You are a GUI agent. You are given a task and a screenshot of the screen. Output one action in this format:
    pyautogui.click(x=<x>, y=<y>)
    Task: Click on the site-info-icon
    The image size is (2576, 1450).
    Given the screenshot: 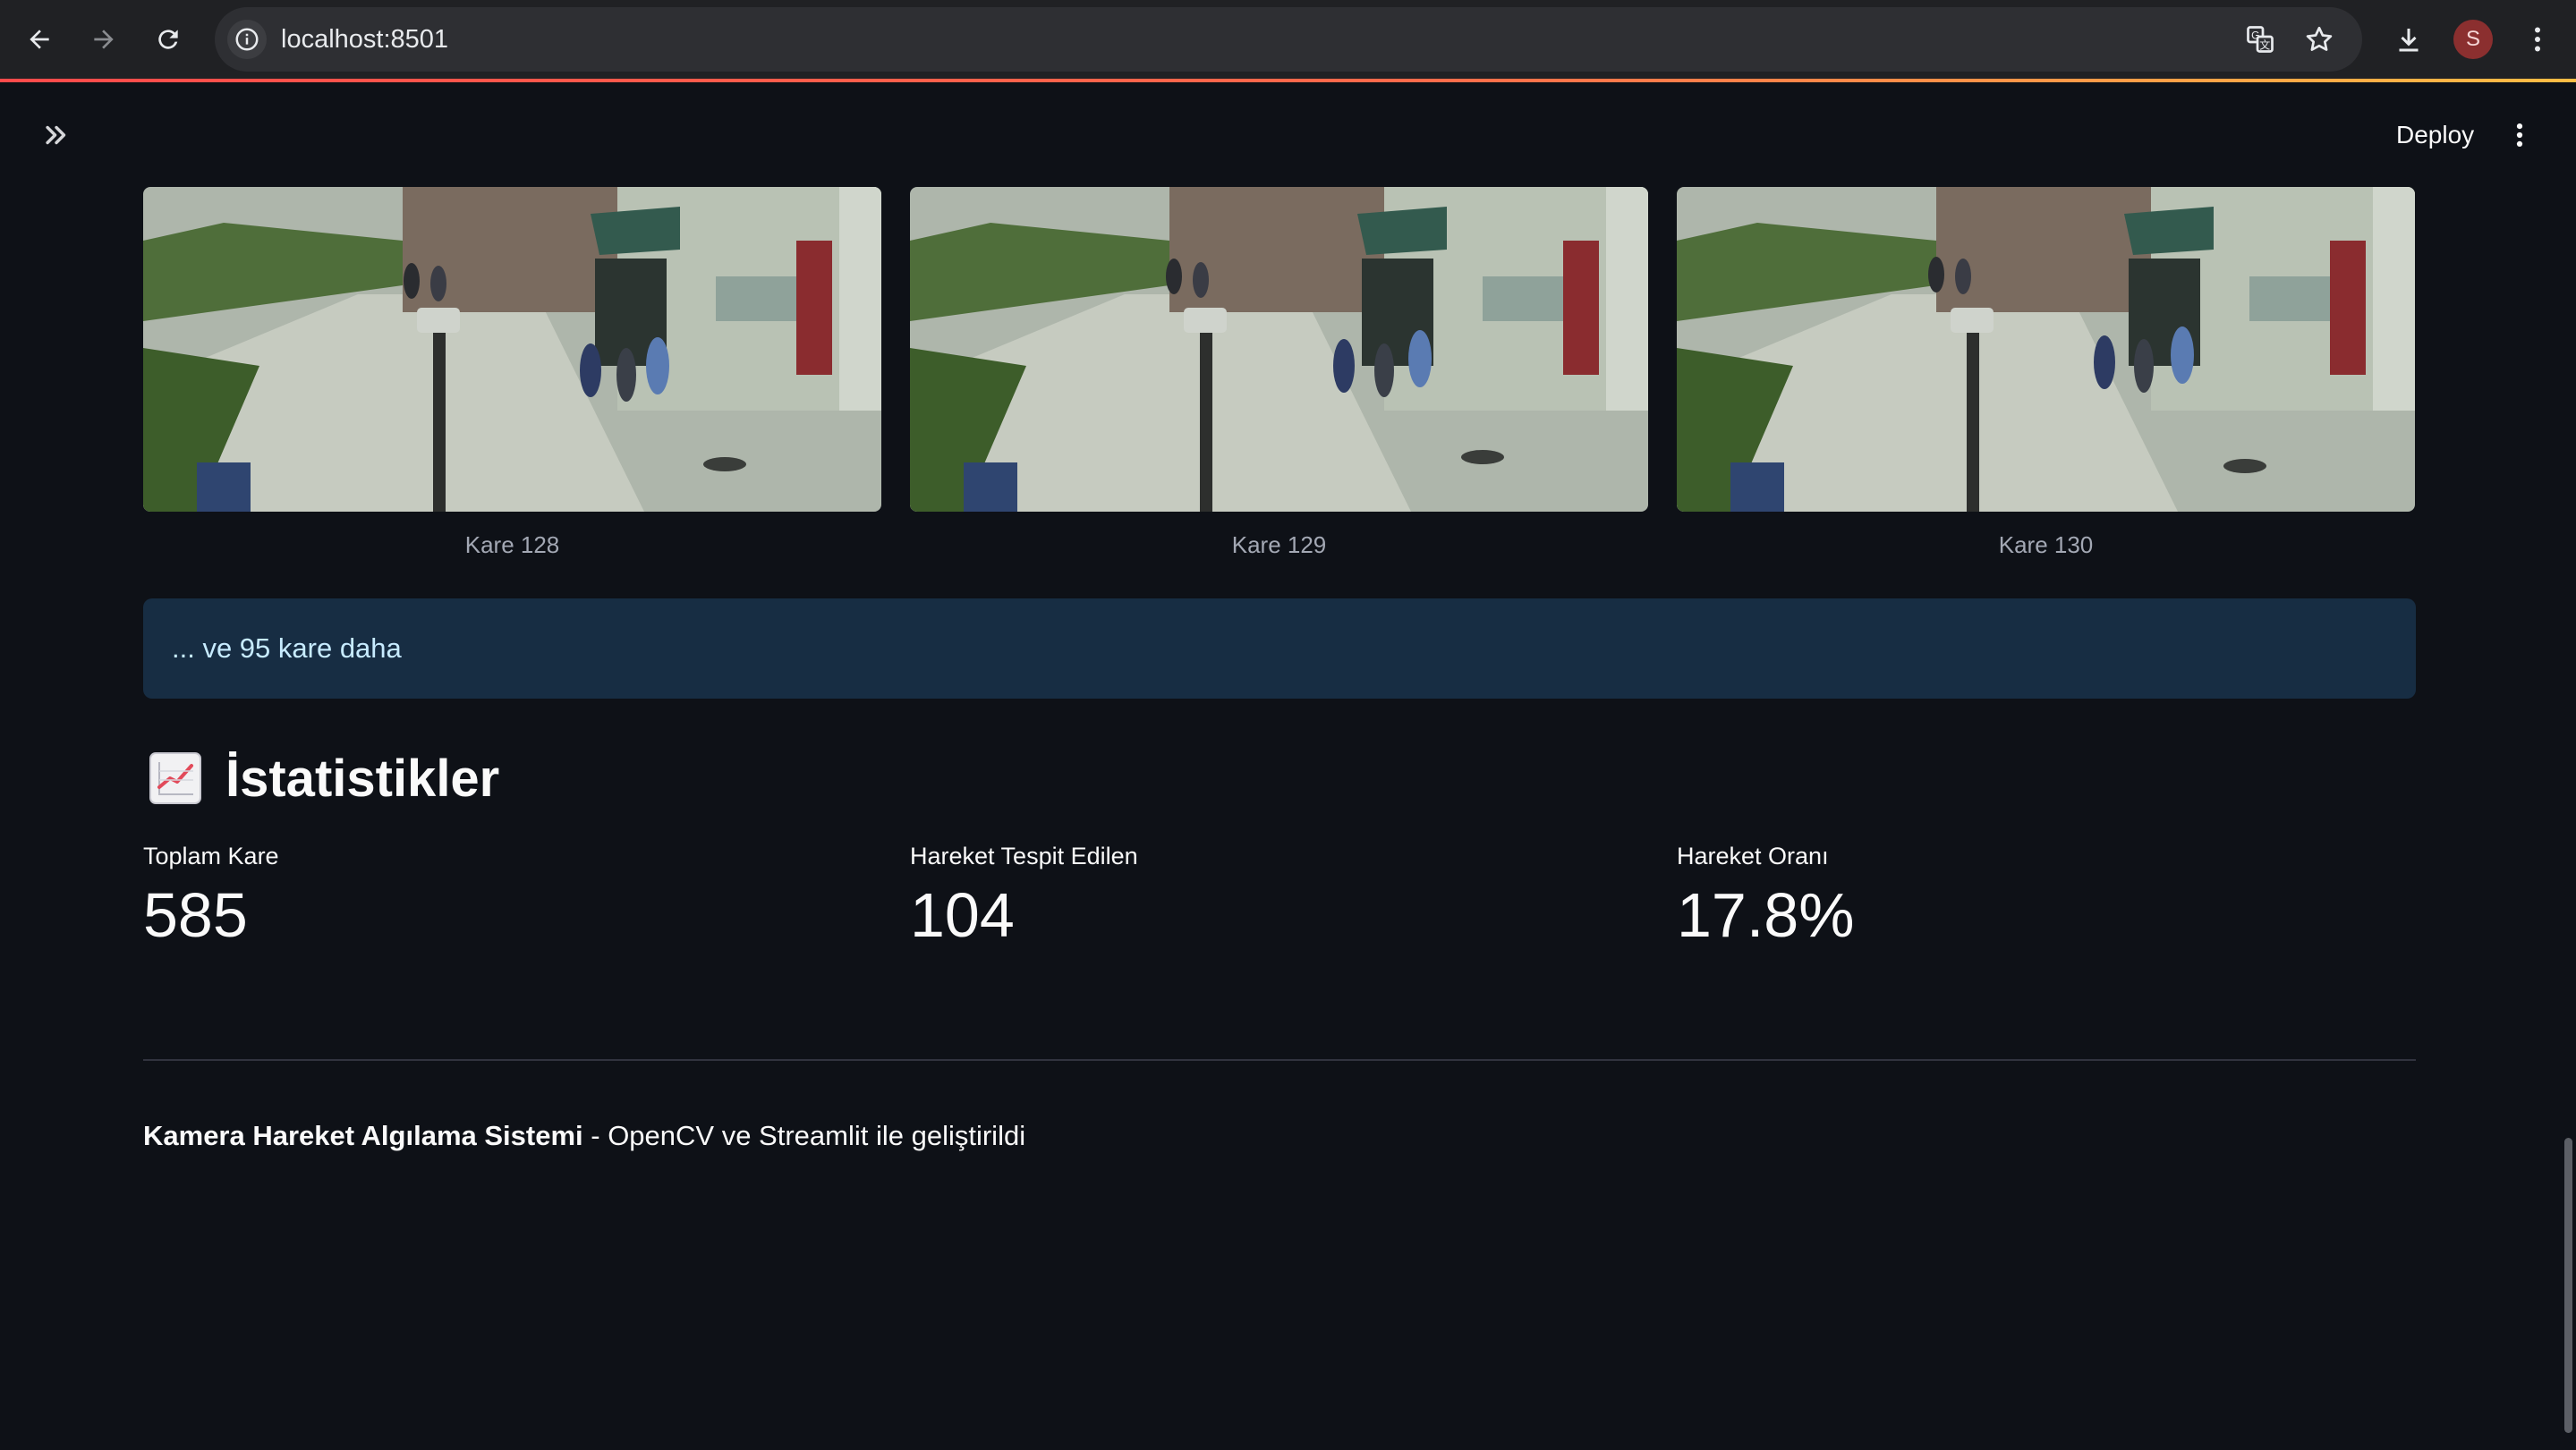 What is the action you would take?
    pyautogui.click(x=247, y=39)
    